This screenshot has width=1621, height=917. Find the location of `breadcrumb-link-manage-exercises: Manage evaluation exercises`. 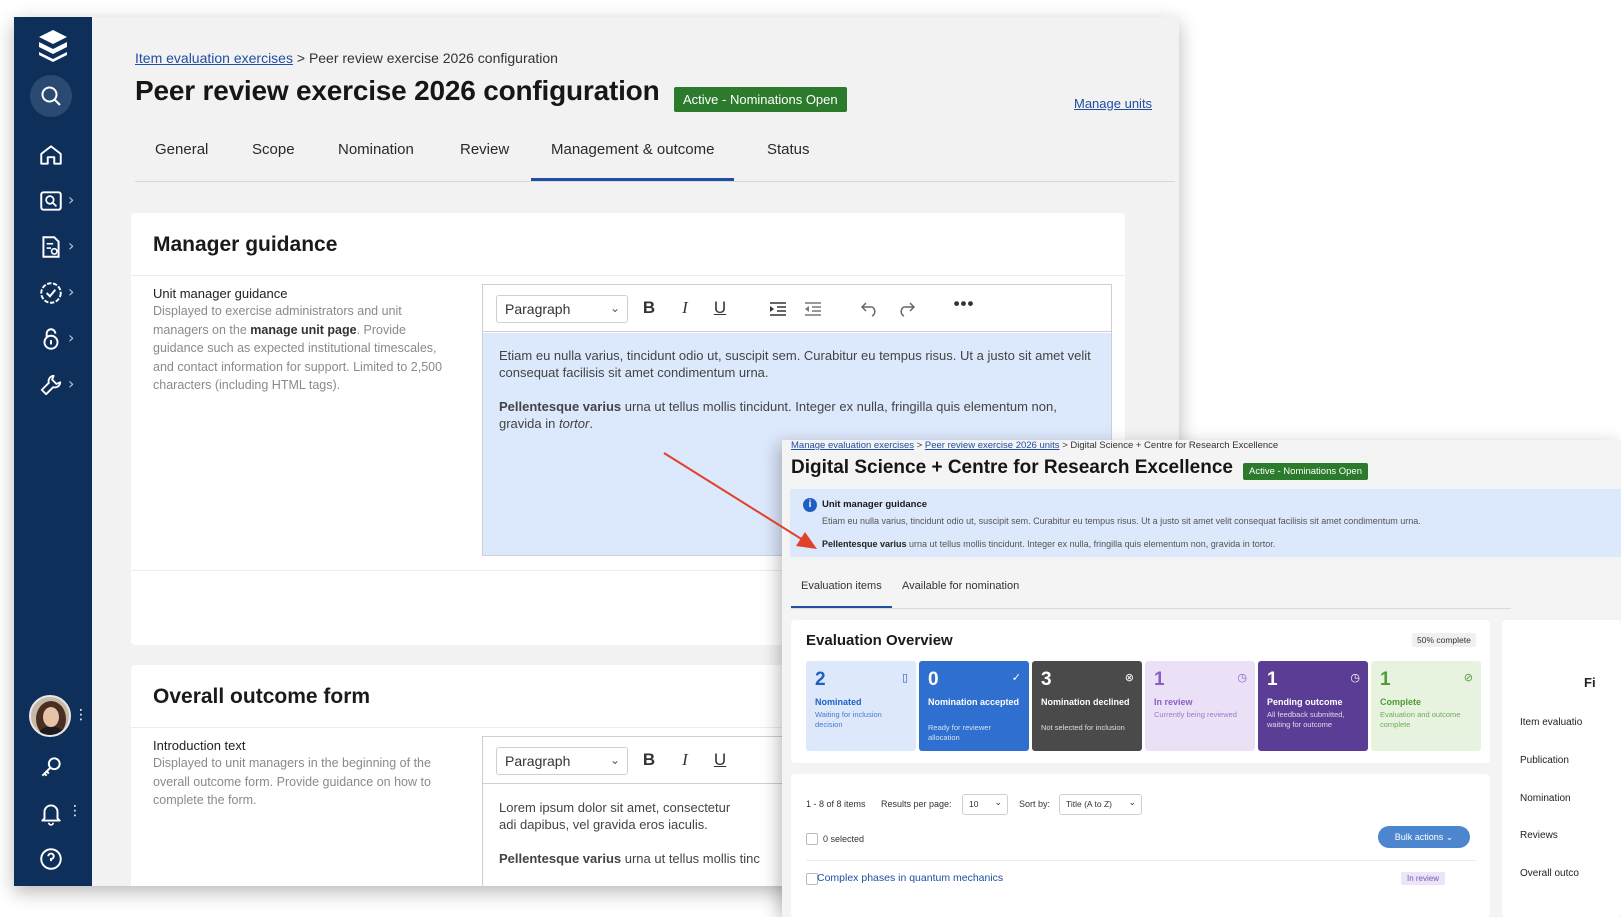

breadcrumb-link-manage-exercises: Manage evaluation exercises is located at coordinates (852, 445).